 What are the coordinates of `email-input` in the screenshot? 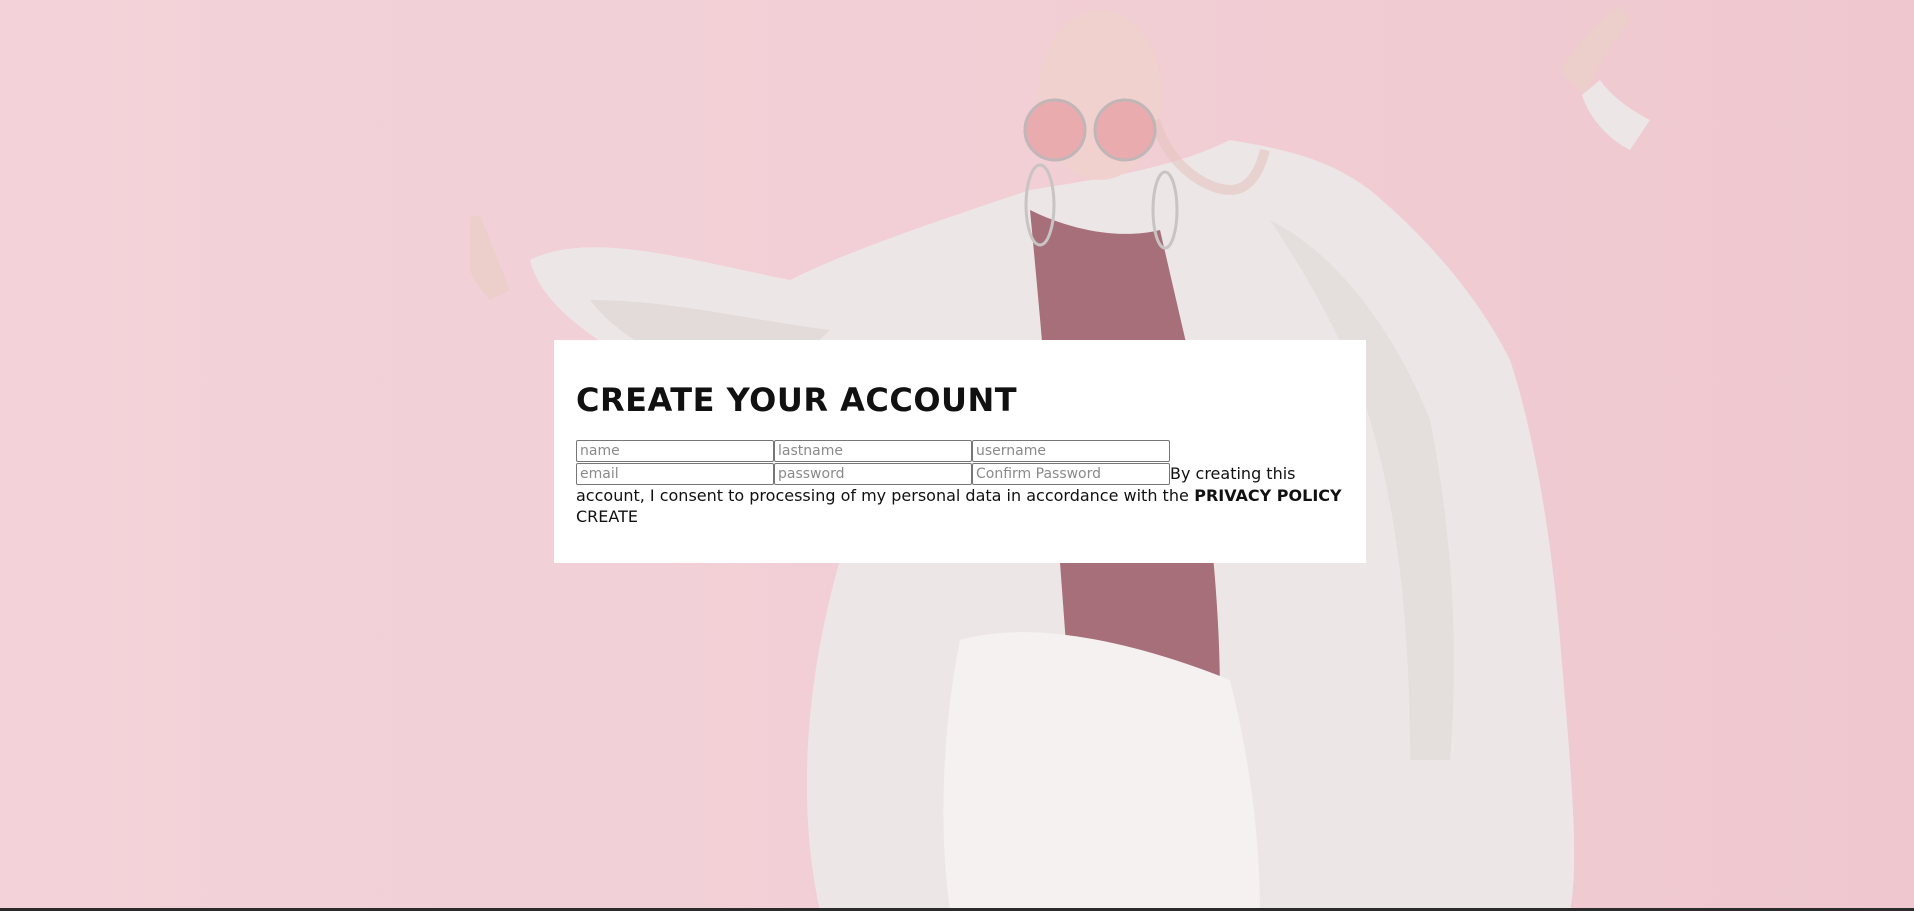 It's located at (675, 474).